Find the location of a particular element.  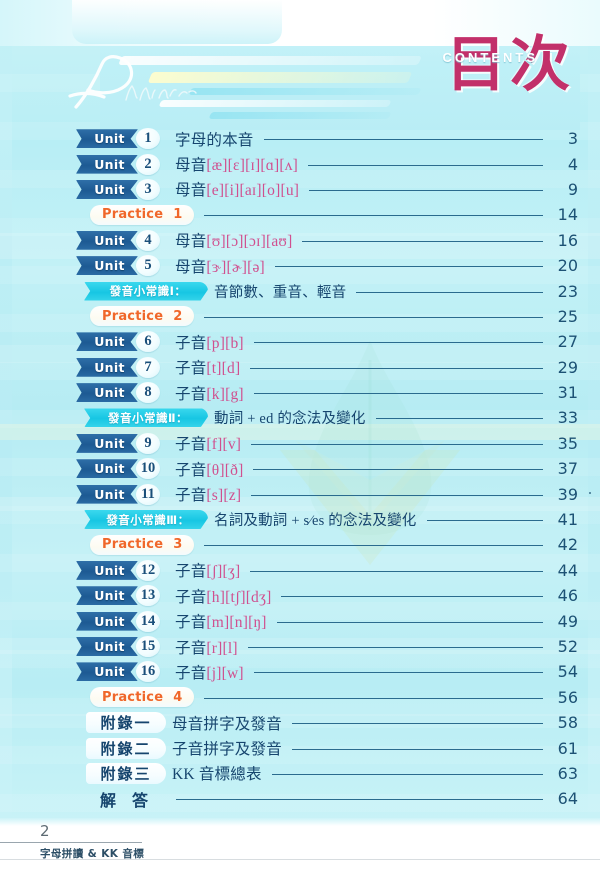

unit-number-value: 9 is located at coordinates (148, 442).